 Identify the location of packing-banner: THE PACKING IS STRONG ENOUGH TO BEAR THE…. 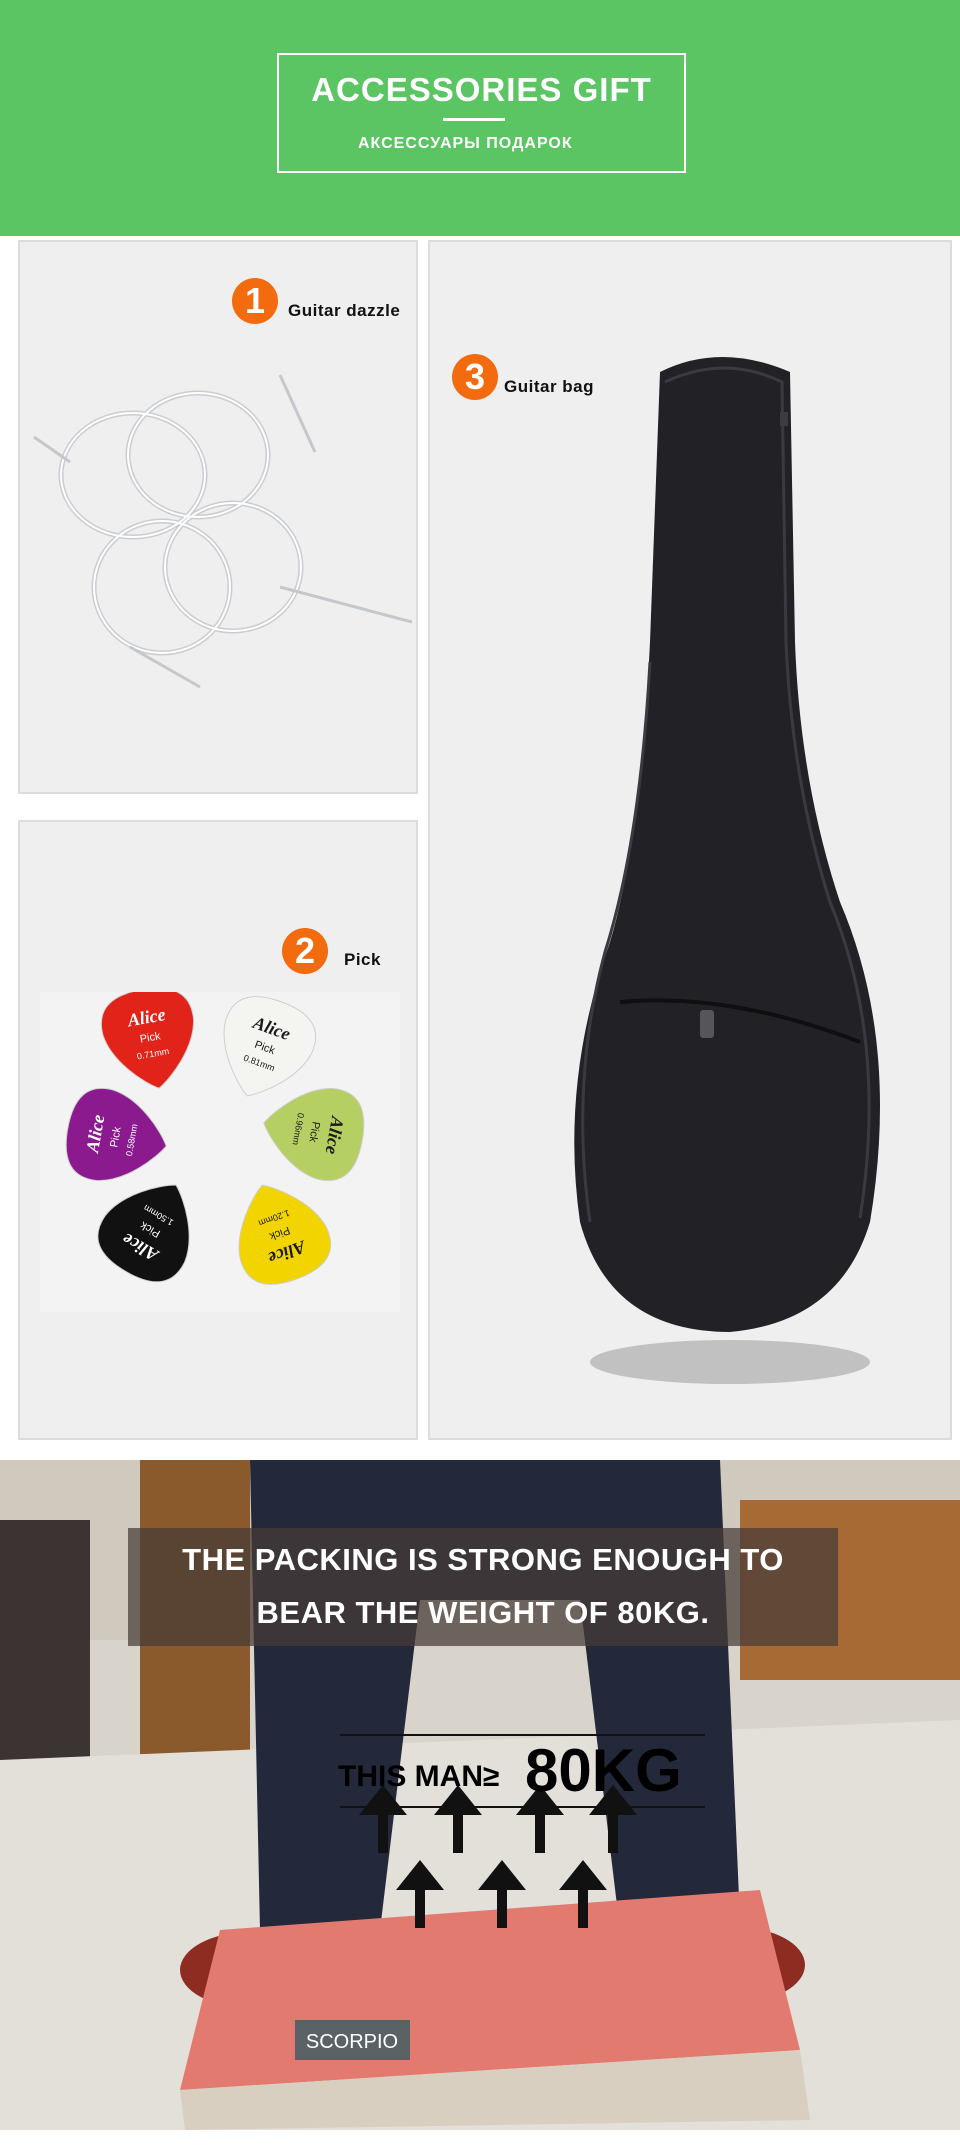
(483, 1587).